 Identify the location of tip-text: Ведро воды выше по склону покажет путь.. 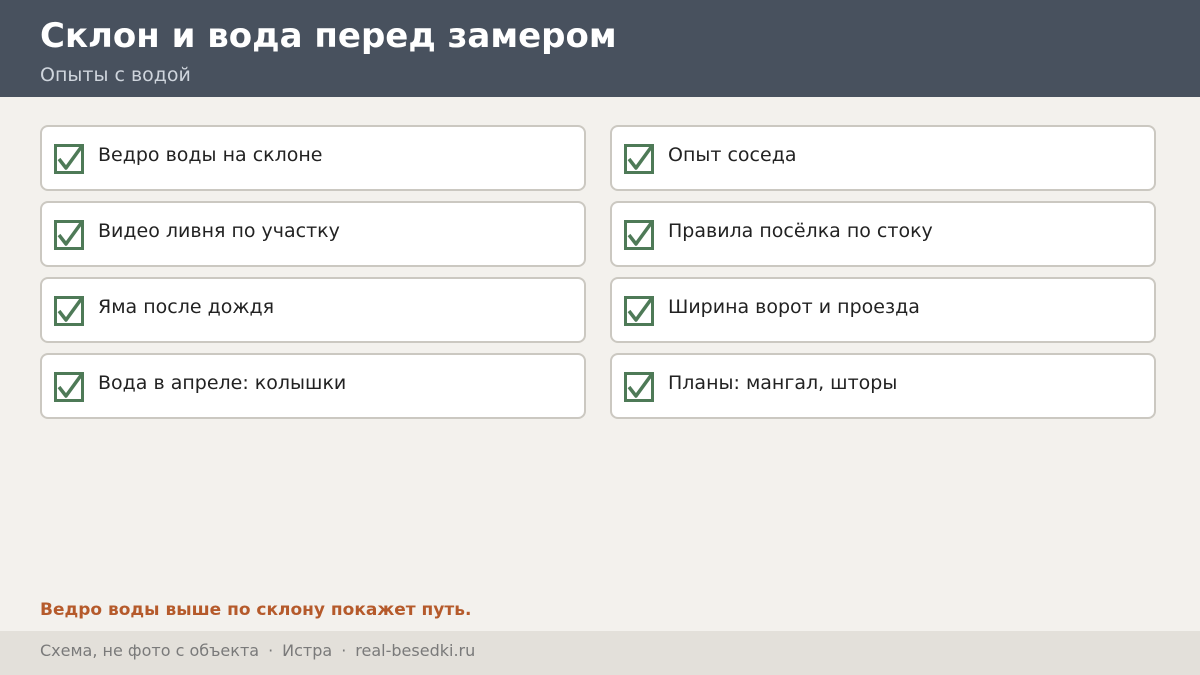
(256, 610).